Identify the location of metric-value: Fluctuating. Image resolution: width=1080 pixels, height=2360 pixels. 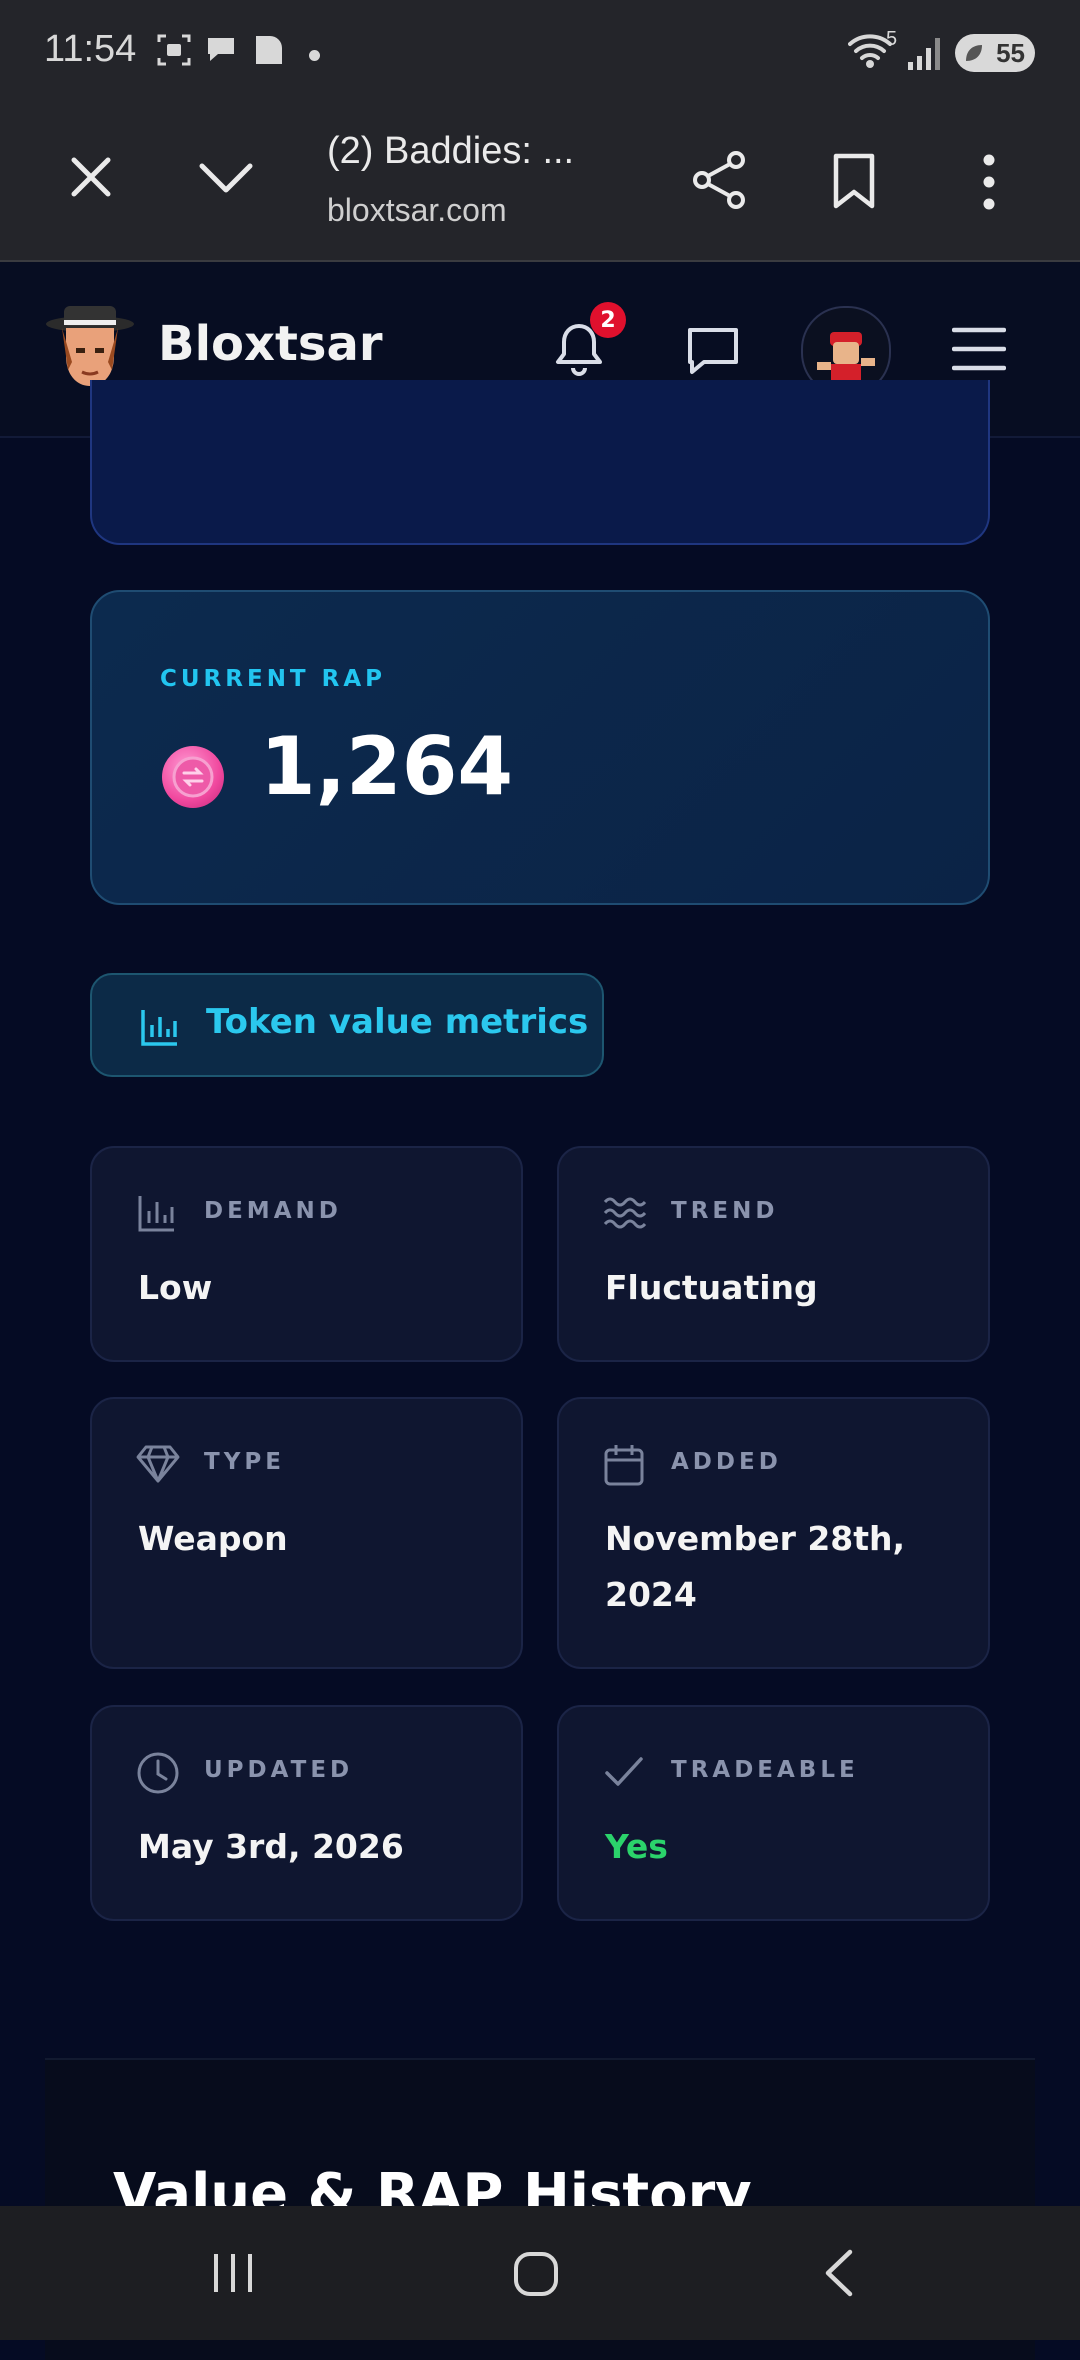
(711, 1287).